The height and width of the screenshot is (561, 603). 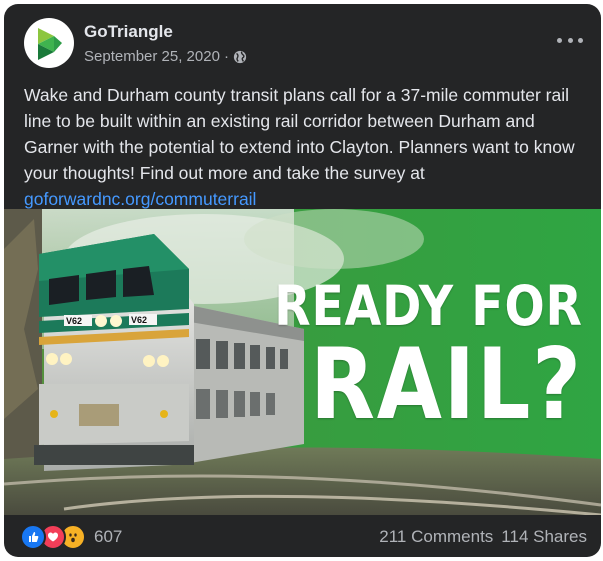 I want to click on post-footer: 607 211 Comments 114 Shares, so click(x=302, y=536).